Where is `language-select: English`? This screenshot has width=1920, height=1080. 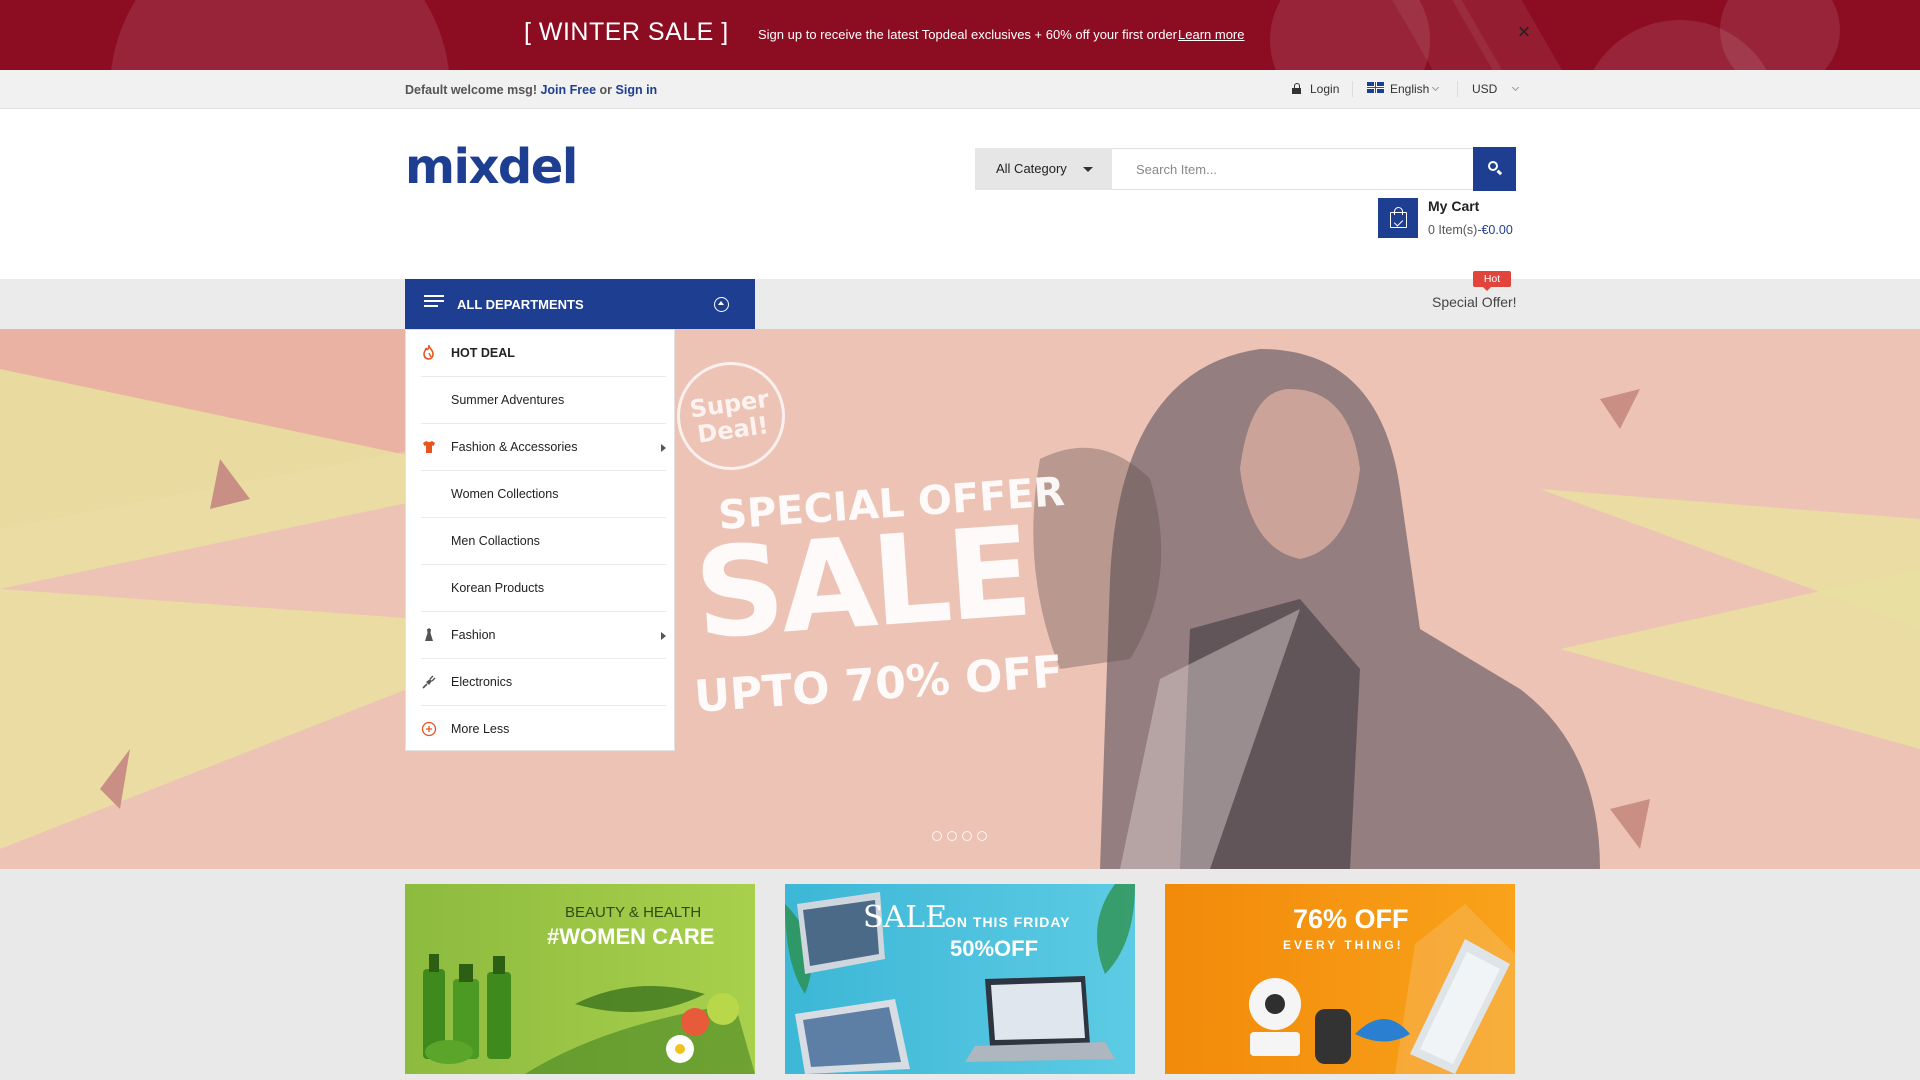 language-select: English is located at coordinates (1415, 89).